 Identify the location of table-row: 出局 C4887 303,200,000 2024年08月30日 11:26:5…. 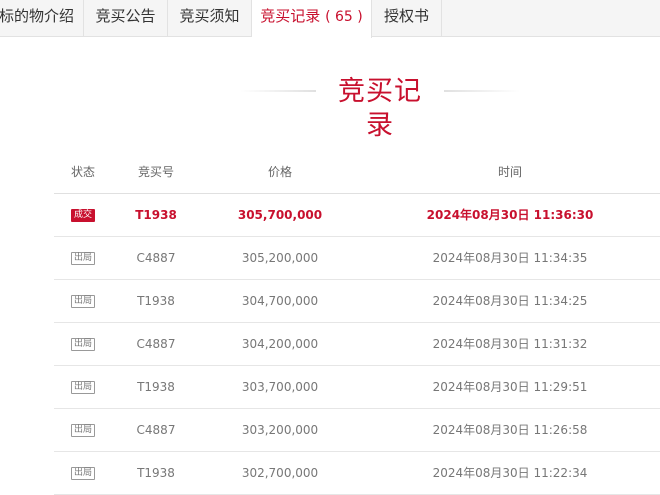
(357, 430).